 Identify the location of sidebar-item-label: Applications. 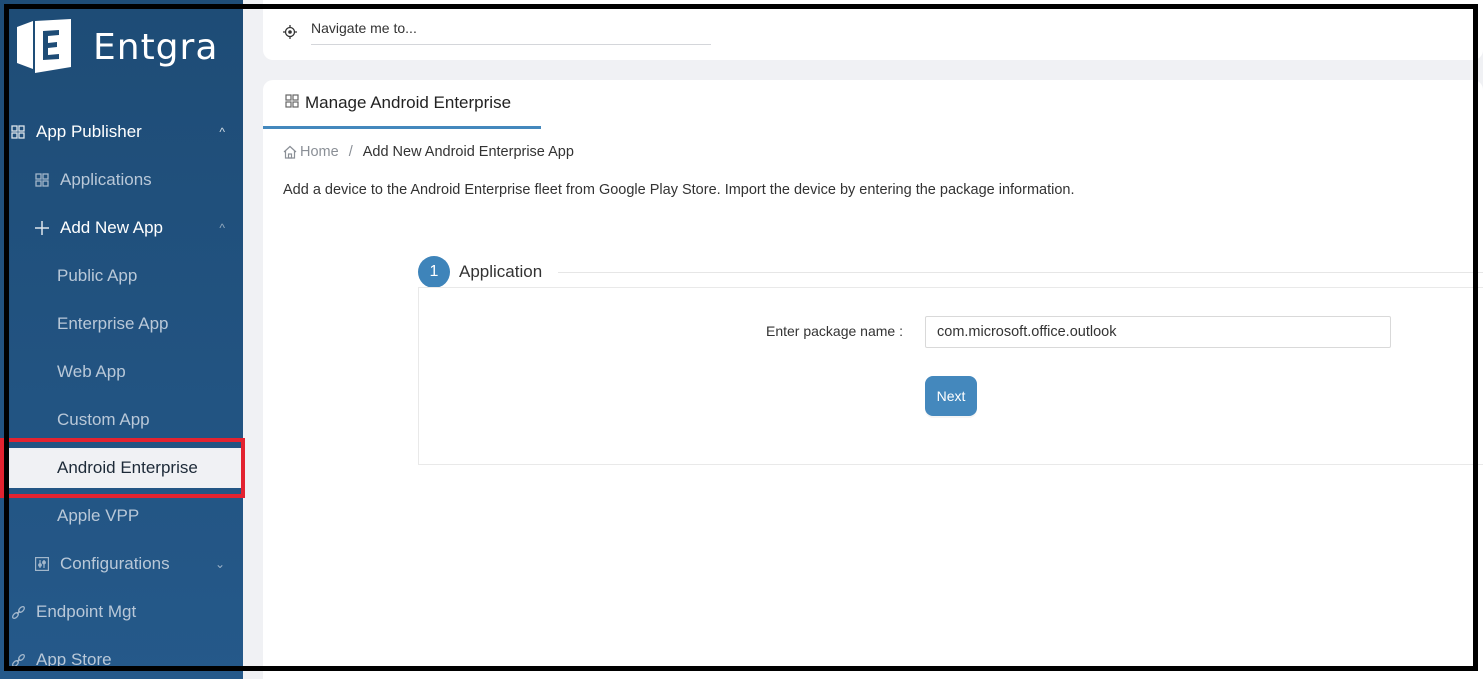
(106, 179).